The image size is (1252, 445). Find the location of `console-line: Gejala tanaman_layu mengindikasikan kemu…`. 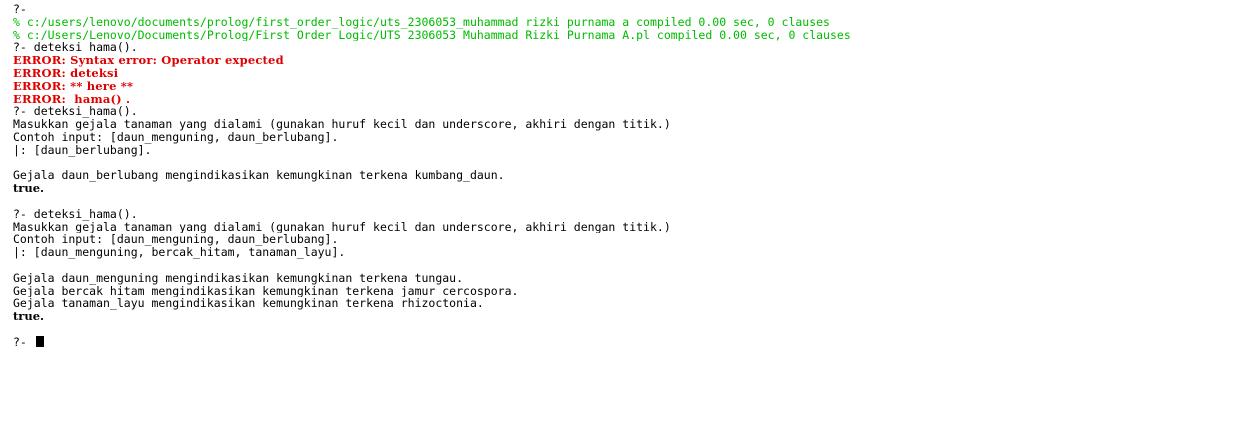

console-line: Gejala tanaman_layu mengindikasikan kemu… is located at coordinates (248, 304).